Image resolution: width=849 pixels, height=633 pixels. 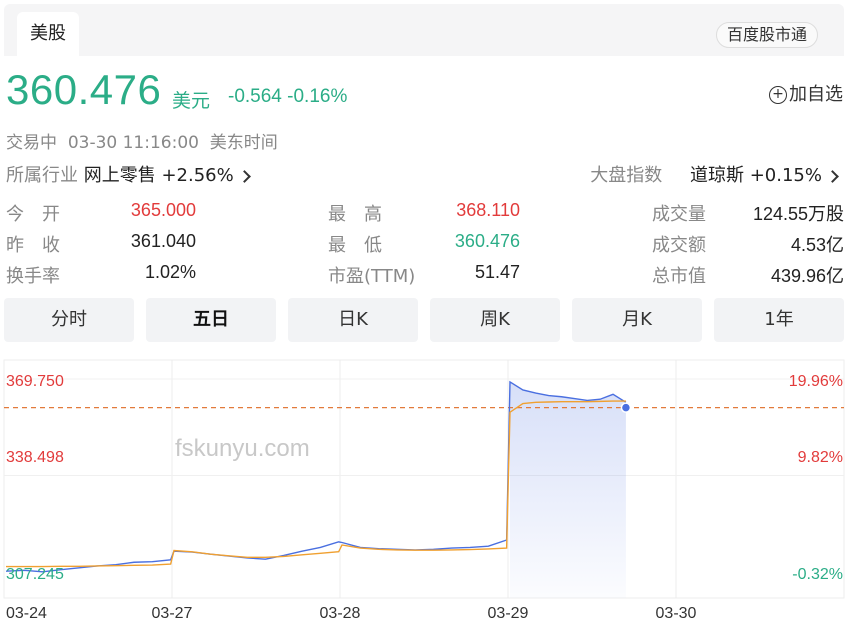 I want to click on pe-value: 51.47, so click(x=497, y=272).